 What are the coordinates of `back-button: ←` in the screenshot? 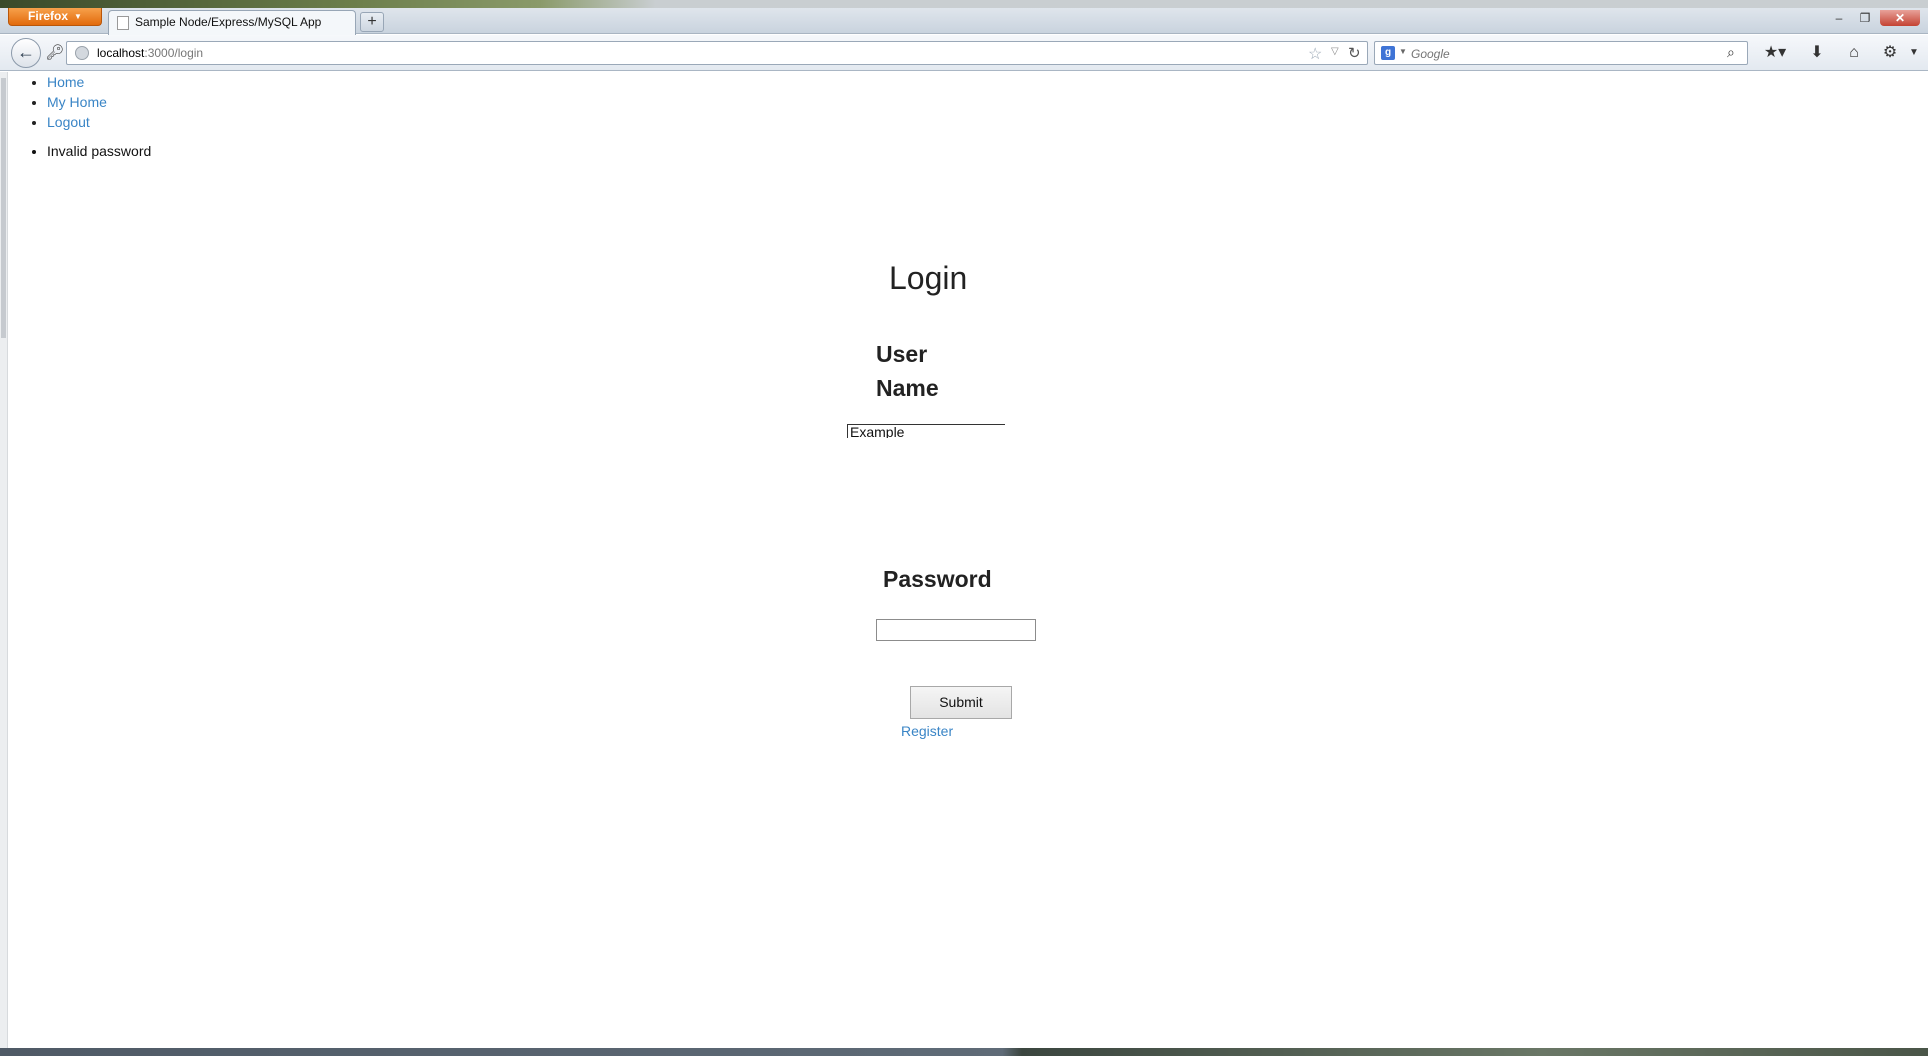 It's located at (26, 53).